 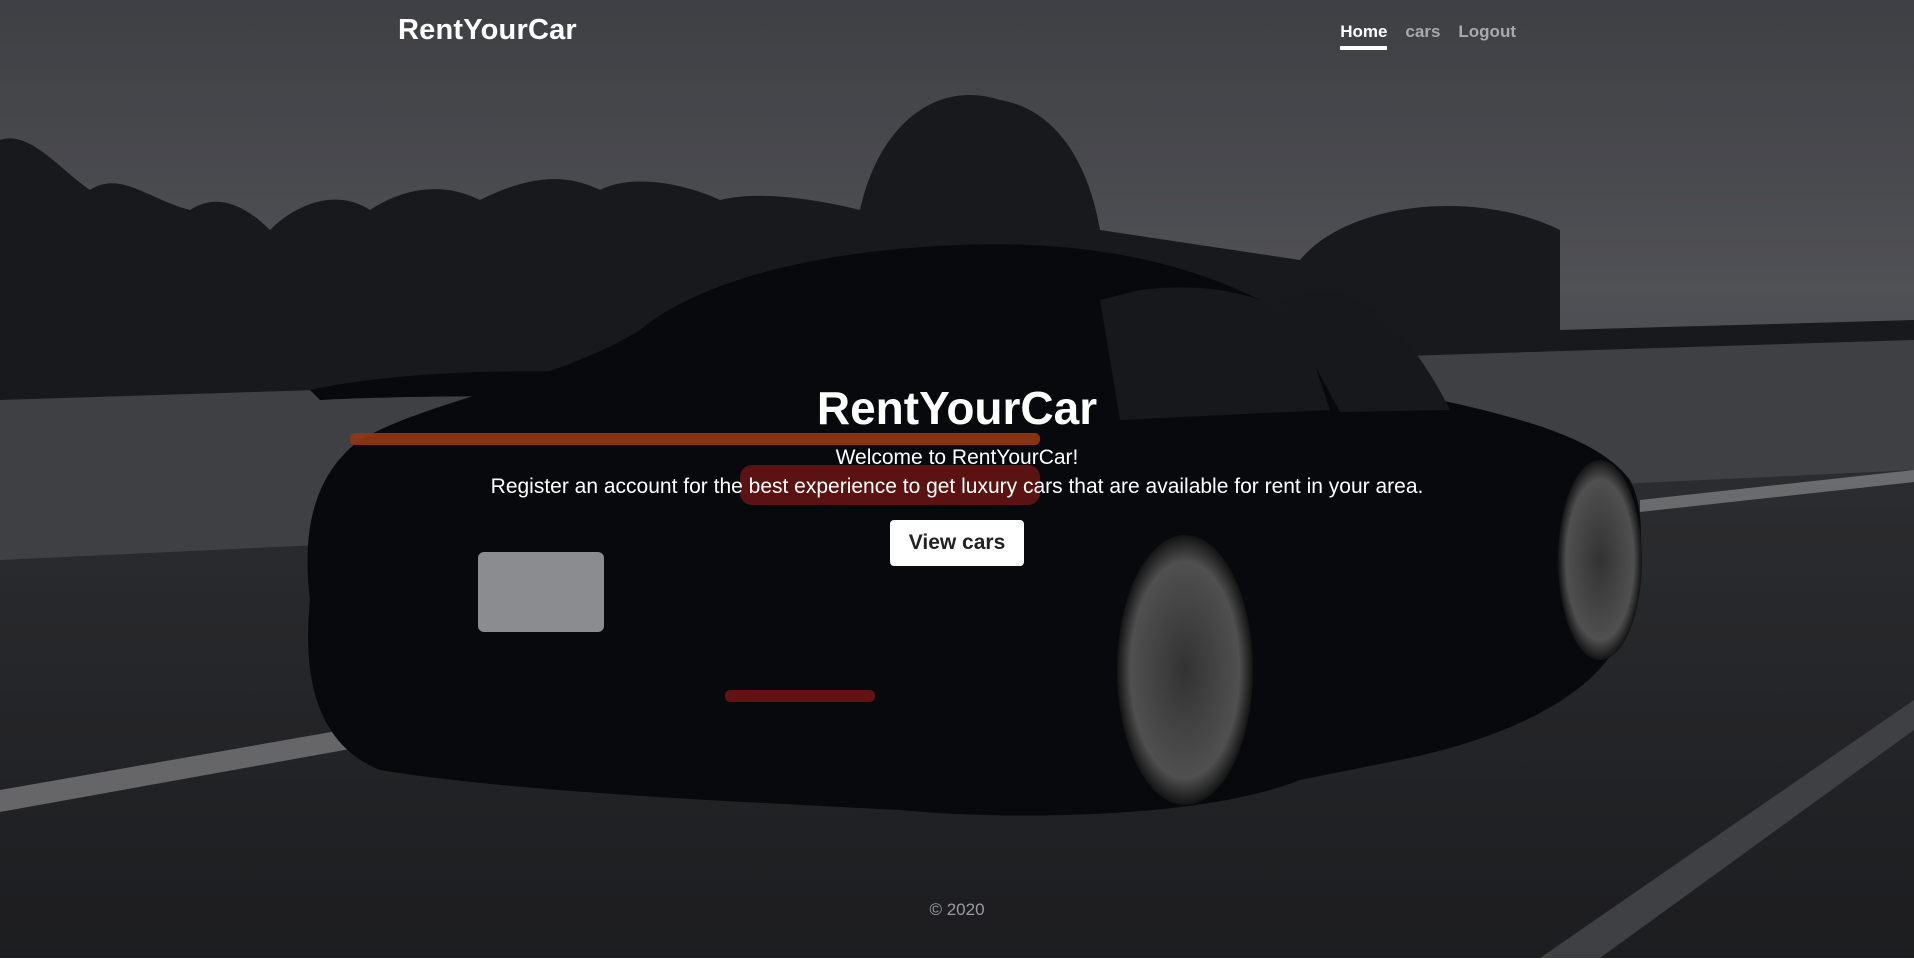 I want to click on main-nav: Home cars Logout, so click(x=1428, y=36).